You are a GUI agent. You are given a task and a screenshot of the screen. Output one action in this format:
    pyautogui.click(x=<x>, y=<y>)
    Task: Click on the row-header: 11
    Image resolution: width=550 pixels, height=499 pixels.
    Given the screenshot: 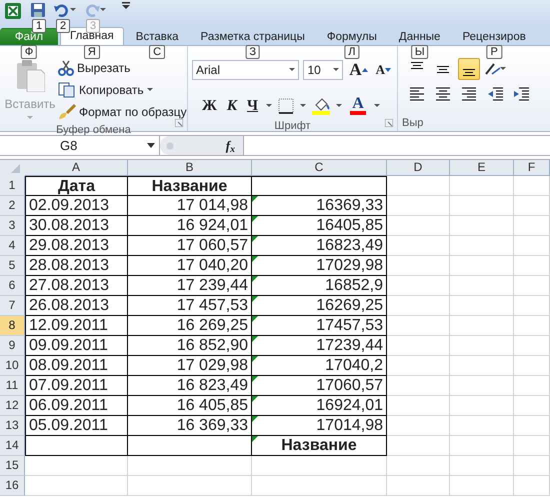 What is the action you would take?
    pyautogui.click(x=12, y=386)
    